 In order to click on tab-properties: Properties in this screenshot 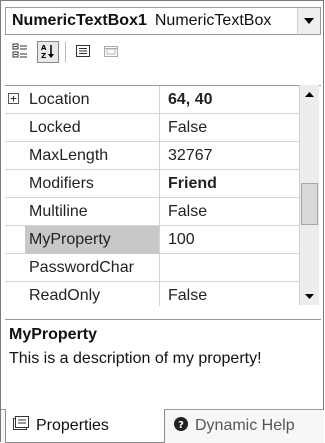, I will do `click(85, 426)`.